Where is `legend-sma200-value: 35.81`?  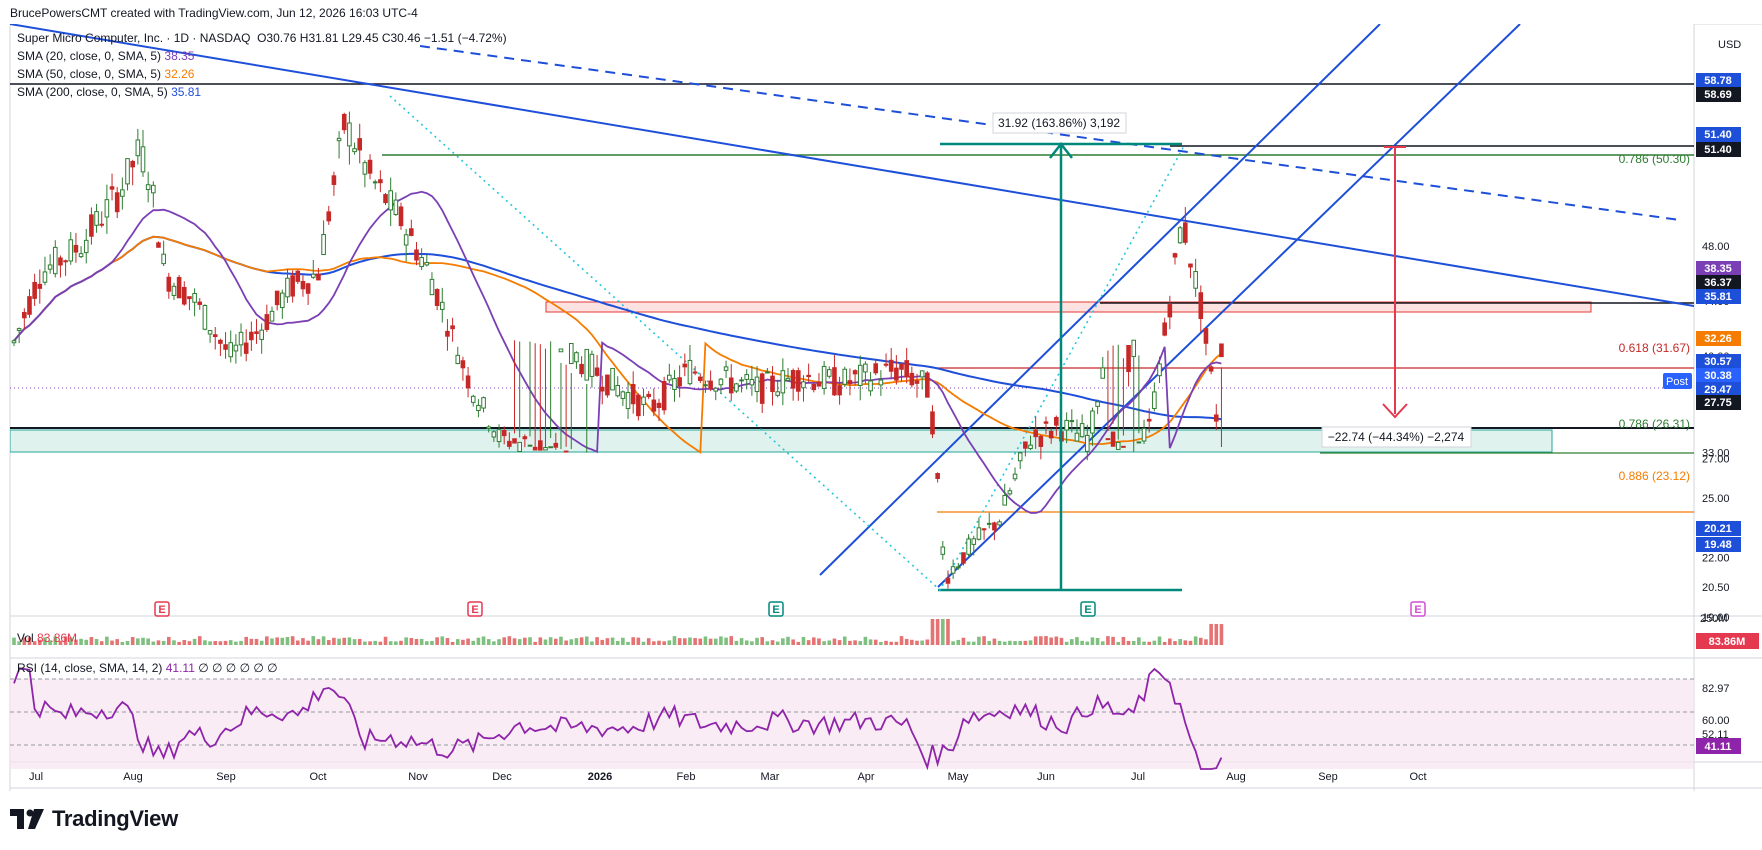
legend-sma200-value: 35.81 is located at coordinates (186, 92).